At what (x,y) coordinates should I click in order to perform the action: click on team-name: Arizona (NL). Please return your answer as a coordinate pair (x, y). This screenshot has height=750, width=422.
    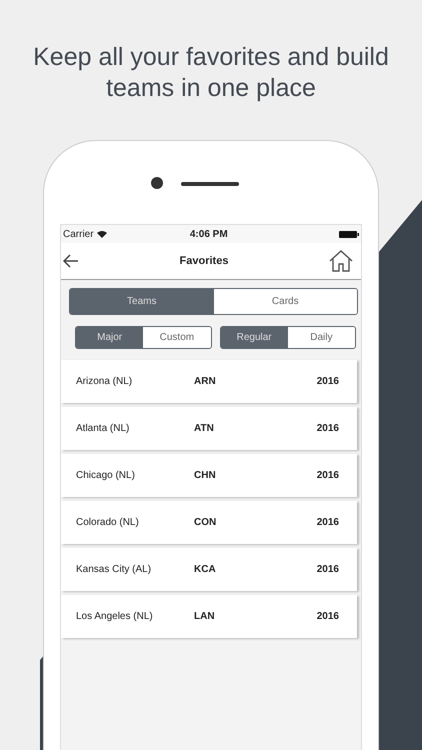
    Looking at the image, I should click on (105, 381).